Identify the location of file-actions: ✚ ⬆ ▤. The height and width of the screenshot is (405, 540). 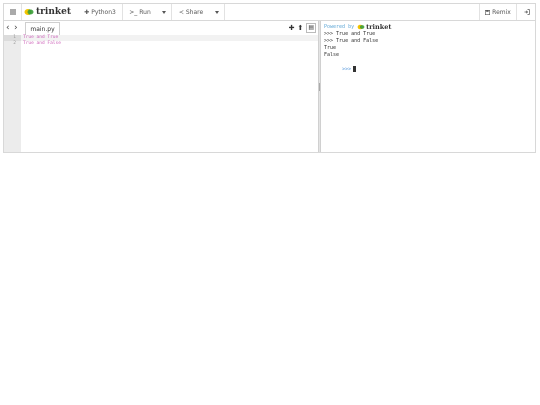
(302, 28).